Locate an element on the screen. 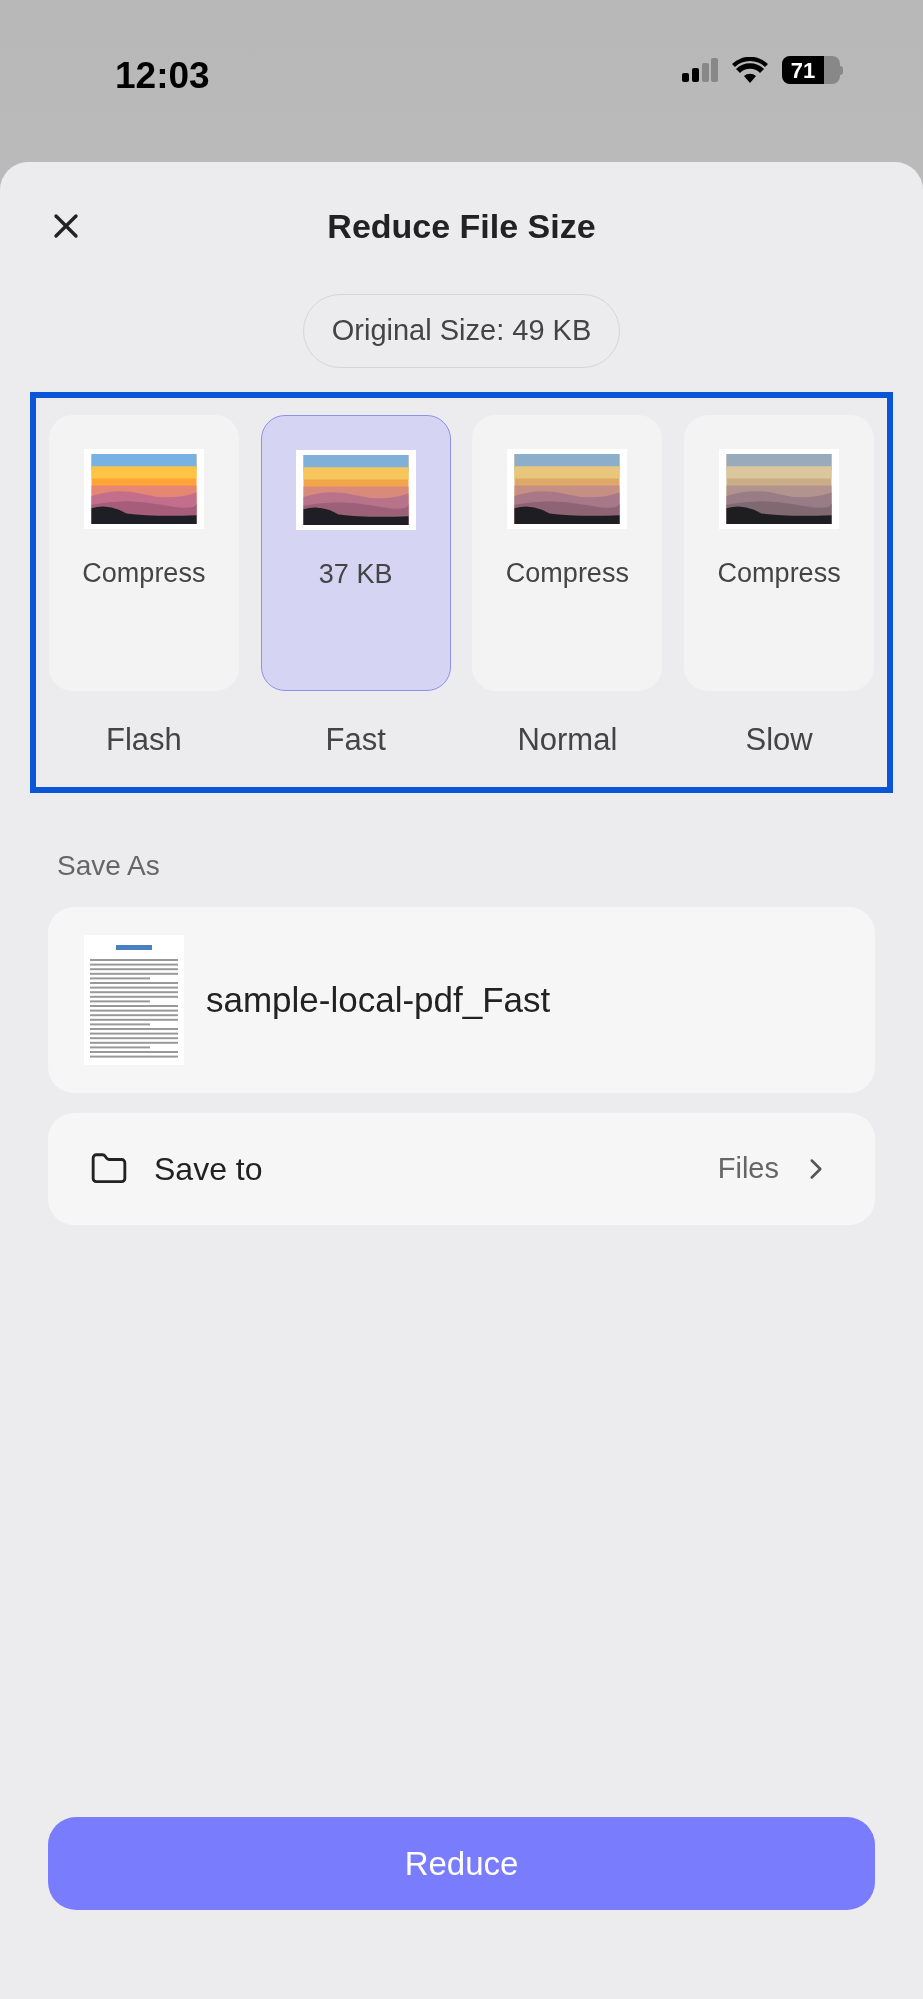 Image resolution: width=923 pixels, height=1999 pixels. option-name: Normal is located at coordinates (567, 740).